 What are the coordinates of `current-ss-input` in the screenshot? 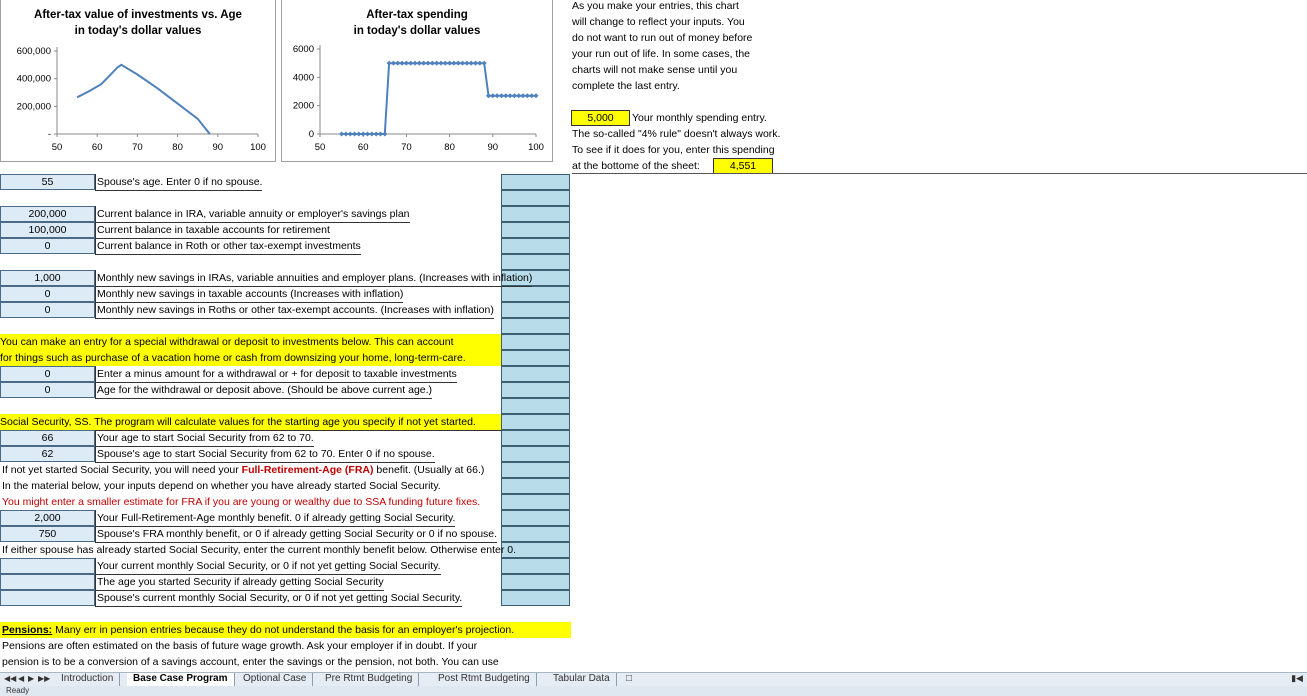 It's located at (47, 566).